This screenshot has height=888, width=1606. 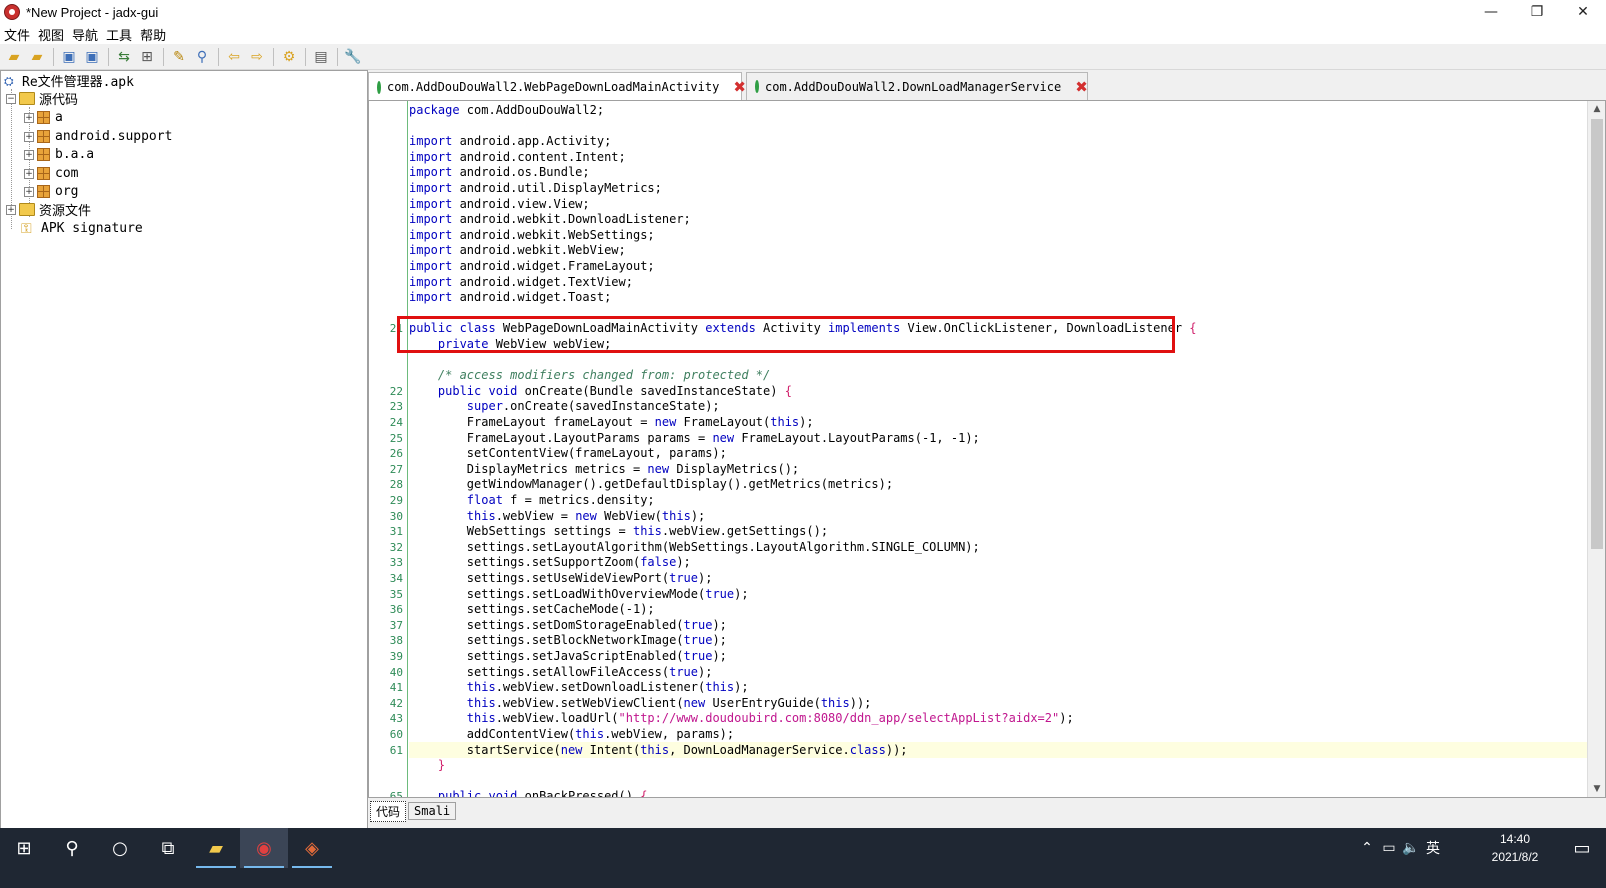 What do you see at coordinates (568, 640) in the screenshot?
I see `code-line: settings.setBlockNetworkImage(true);` at bounding box center [568, 640].